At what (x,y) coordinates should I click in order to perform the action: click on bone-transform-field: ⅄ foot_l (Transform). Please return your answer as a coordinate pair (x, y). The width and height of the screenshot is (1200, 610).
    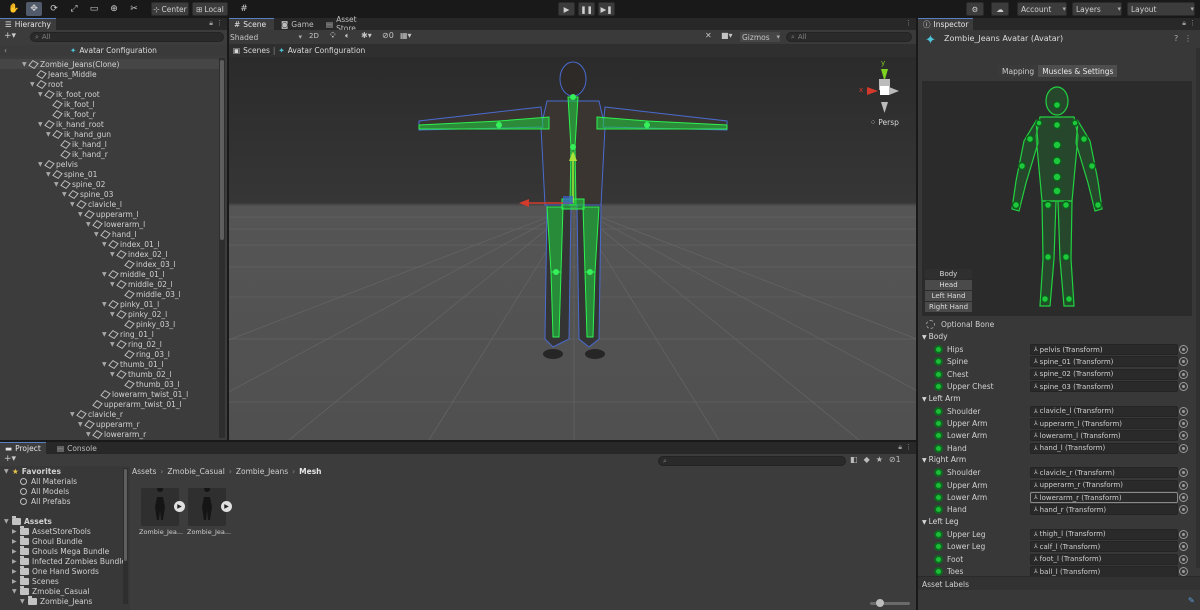
    Looking at the image, I should click on (1104, 559).